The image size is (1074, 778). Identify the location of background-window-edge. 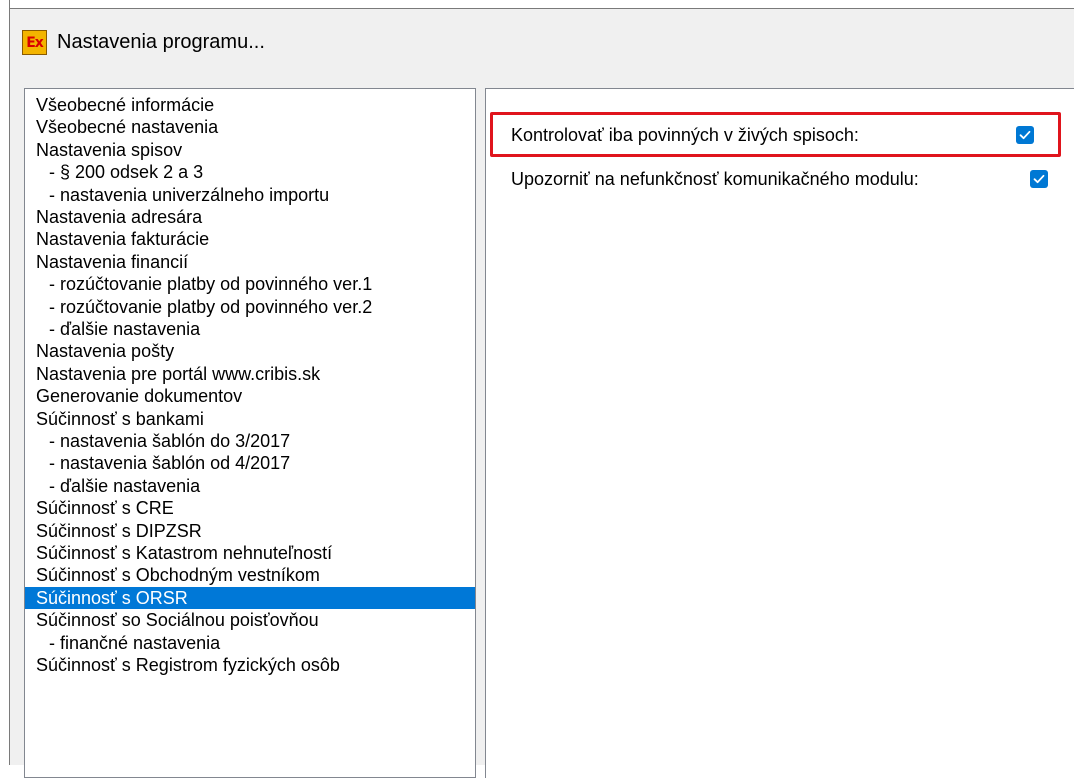
(4, 382).